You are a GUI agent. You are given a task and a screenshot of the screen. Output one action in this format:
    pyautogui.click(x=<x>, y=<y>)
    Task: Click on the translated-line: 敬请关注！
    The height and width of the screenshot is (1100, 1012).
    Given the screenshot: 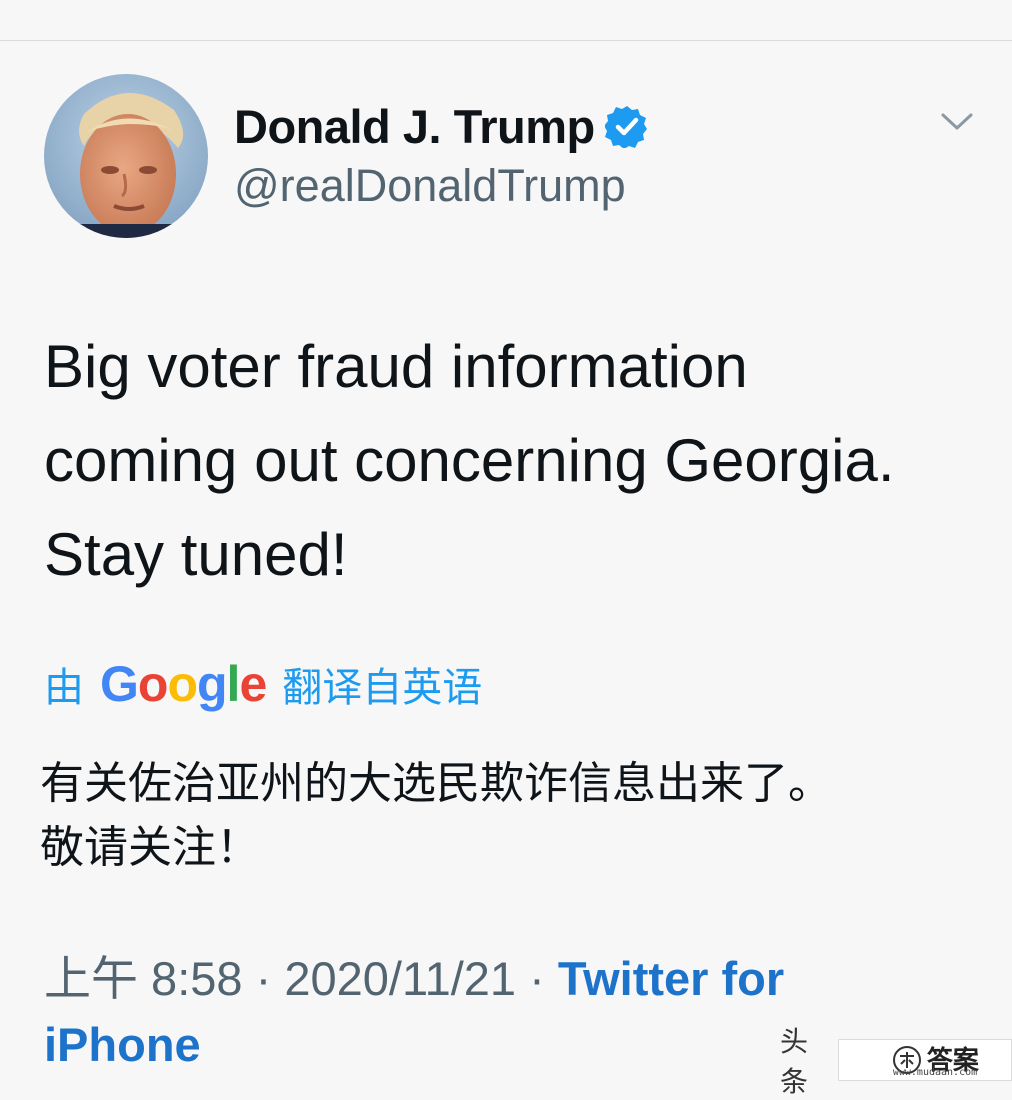 What is the action you would take?
    pyautogui.click(x=150, y=847)
    